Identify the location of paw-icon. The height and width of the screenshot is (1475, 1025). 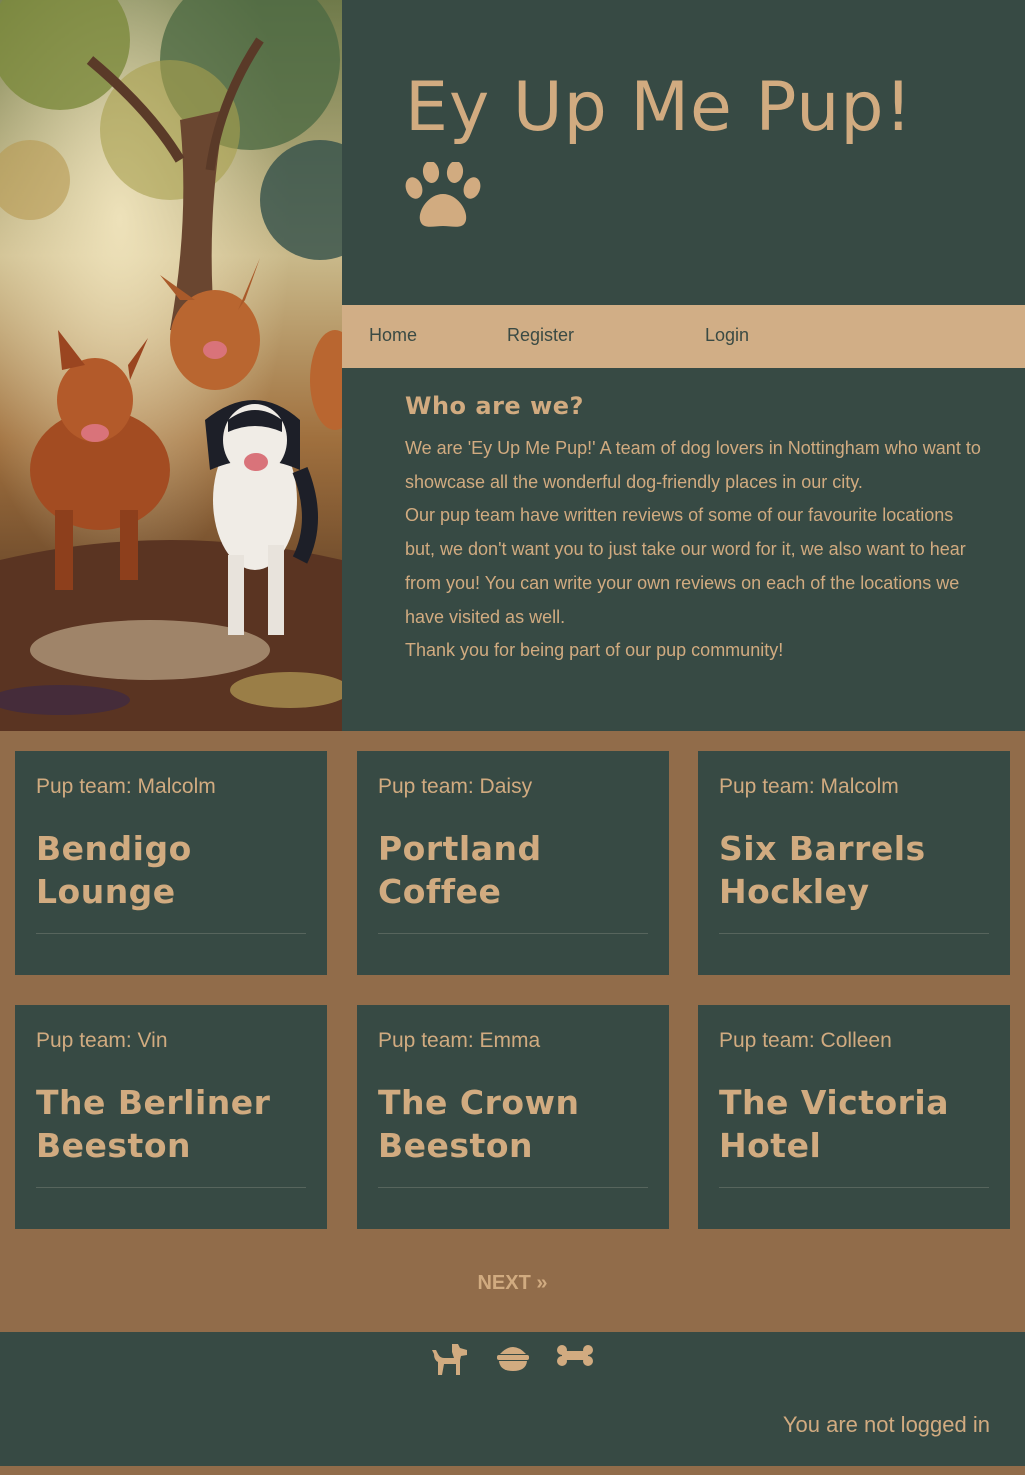
(443, 194).